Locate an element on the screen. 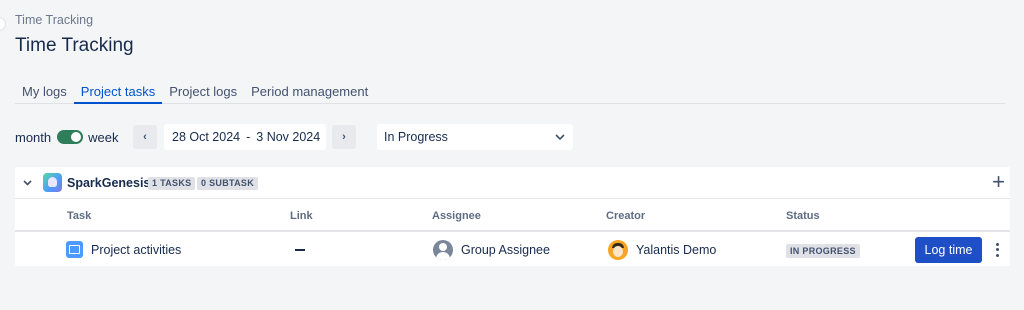  breadcrumb: Time Tracking is located at coordinates (54, 20).